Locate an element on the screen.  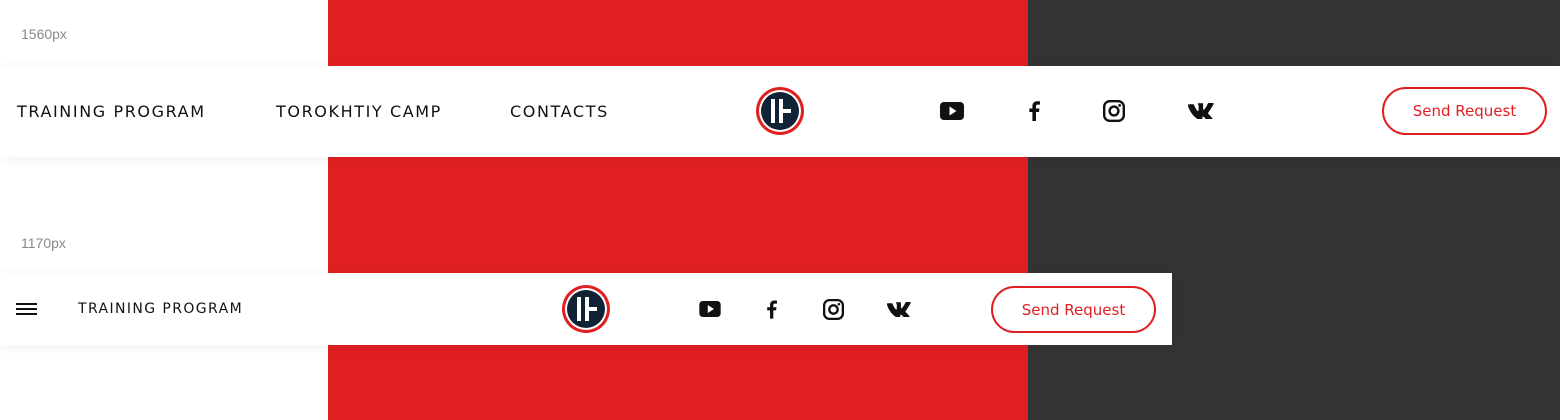
width-label-narrow: 1170px is located at coordinates (43, 243).